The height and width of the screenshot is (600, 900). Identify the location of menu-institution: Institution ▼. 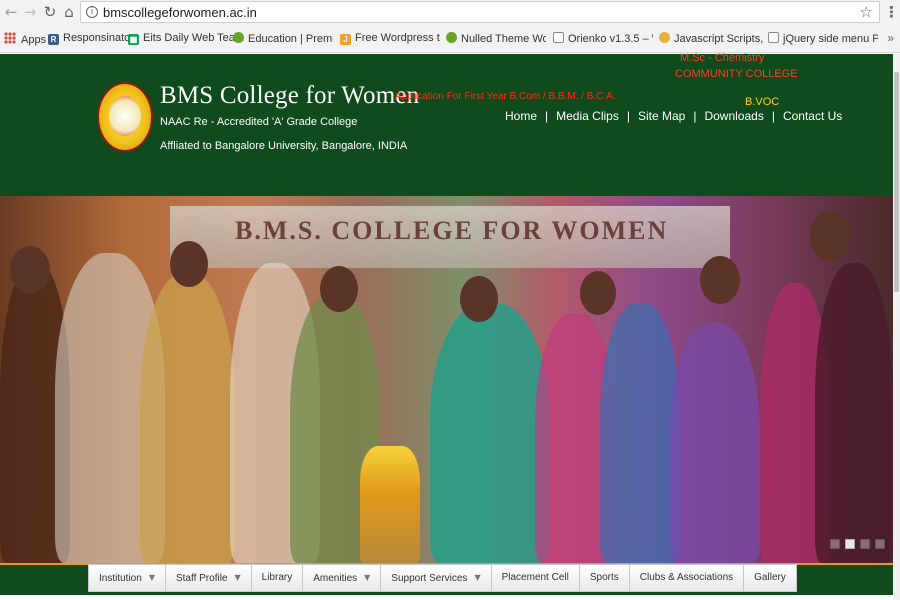
(127, 578).